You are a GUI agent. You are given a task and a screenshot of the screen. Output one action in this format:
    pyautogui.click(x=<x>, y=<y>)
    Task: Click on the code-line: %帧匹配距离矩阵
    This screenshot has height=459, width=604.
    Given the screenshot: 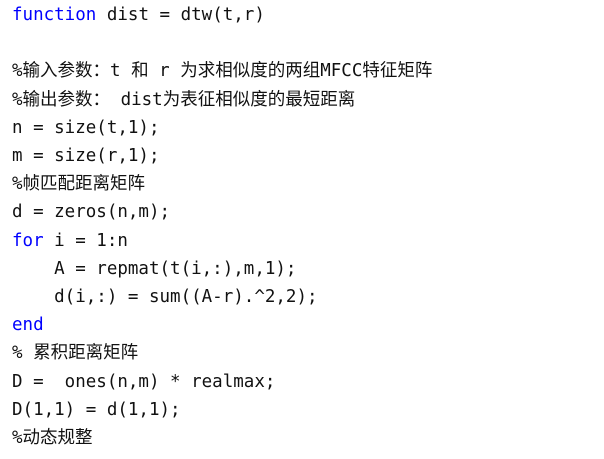 What is the action you would take?
    pyautogui.click(x=78, y=184)
    